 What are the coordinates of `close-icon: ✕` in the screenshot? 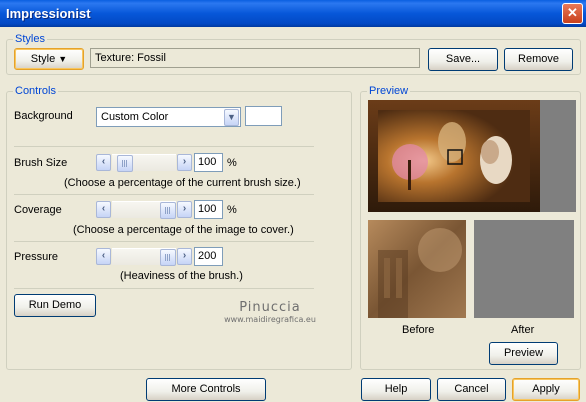 It's located at (572, 12).